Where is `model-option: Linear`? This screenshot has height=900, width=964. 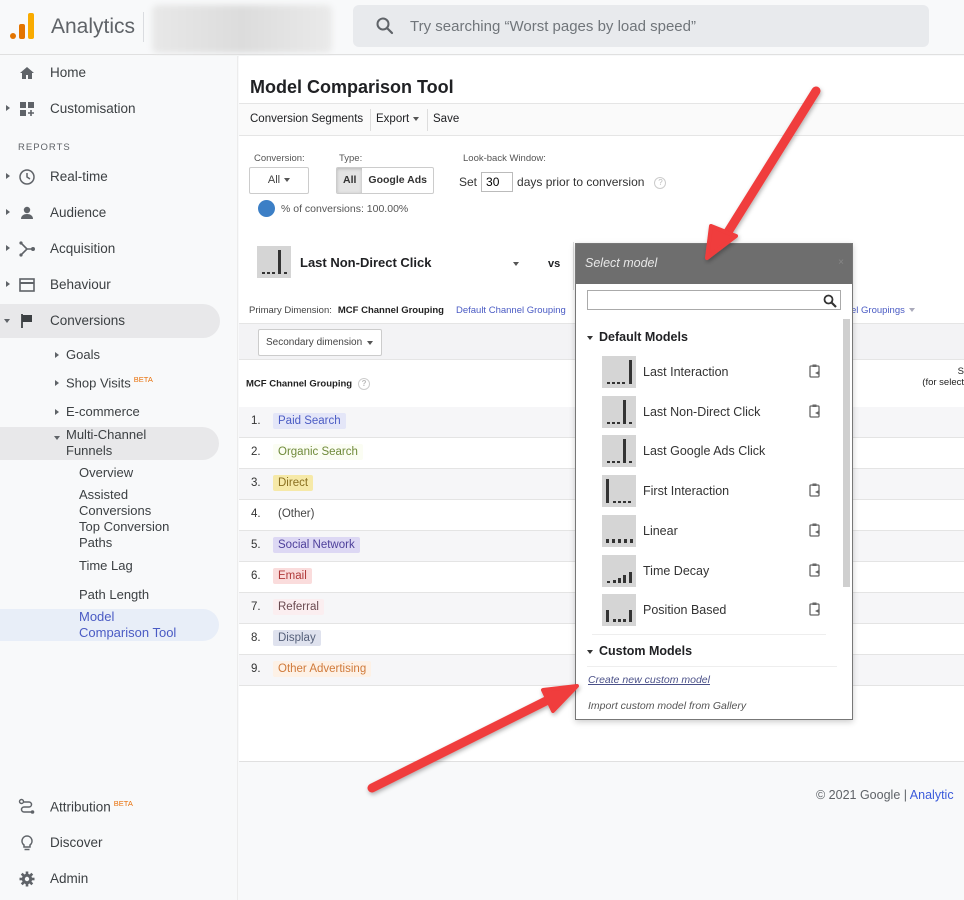 model-option: Linear is located at coordinates (714, 530).